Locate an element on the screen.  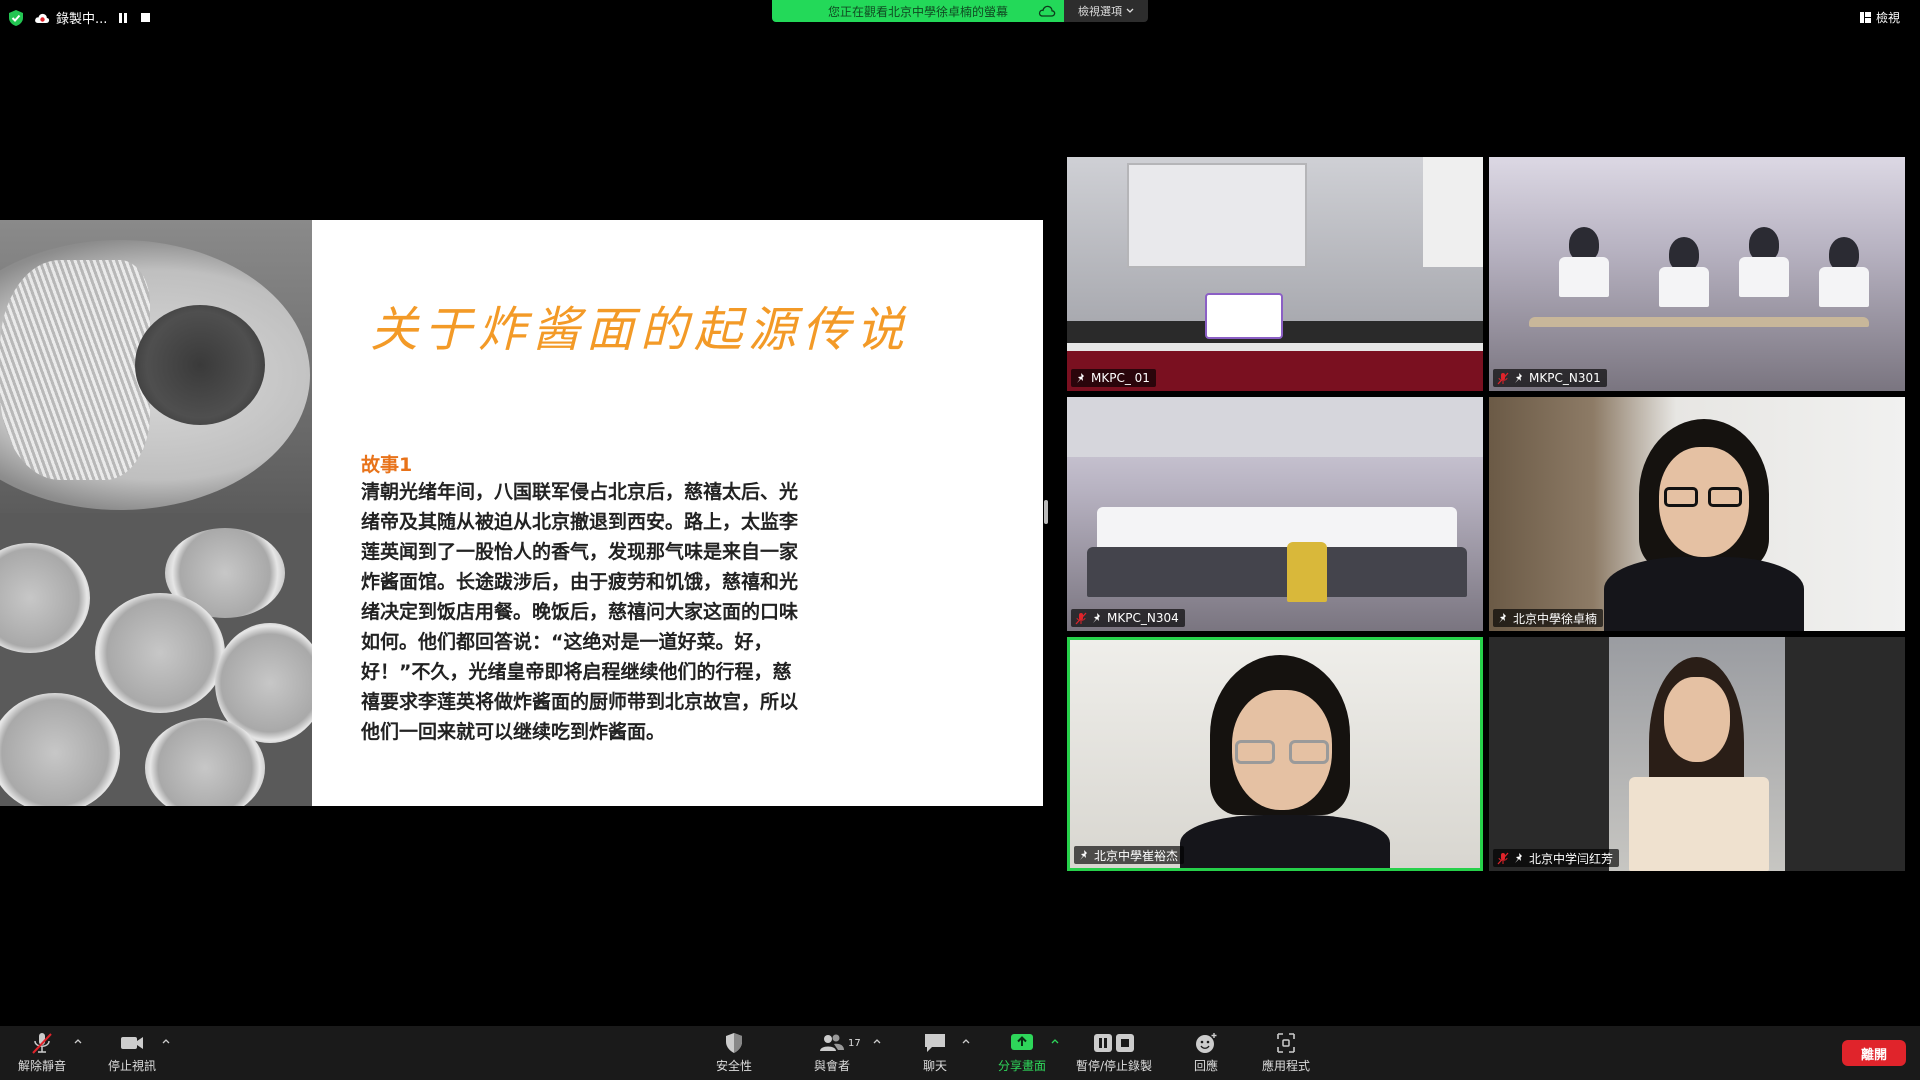
story-line: 如何。他们都回答说：“这绝对是一道好菜。好， is located at coordinates (567, 642).